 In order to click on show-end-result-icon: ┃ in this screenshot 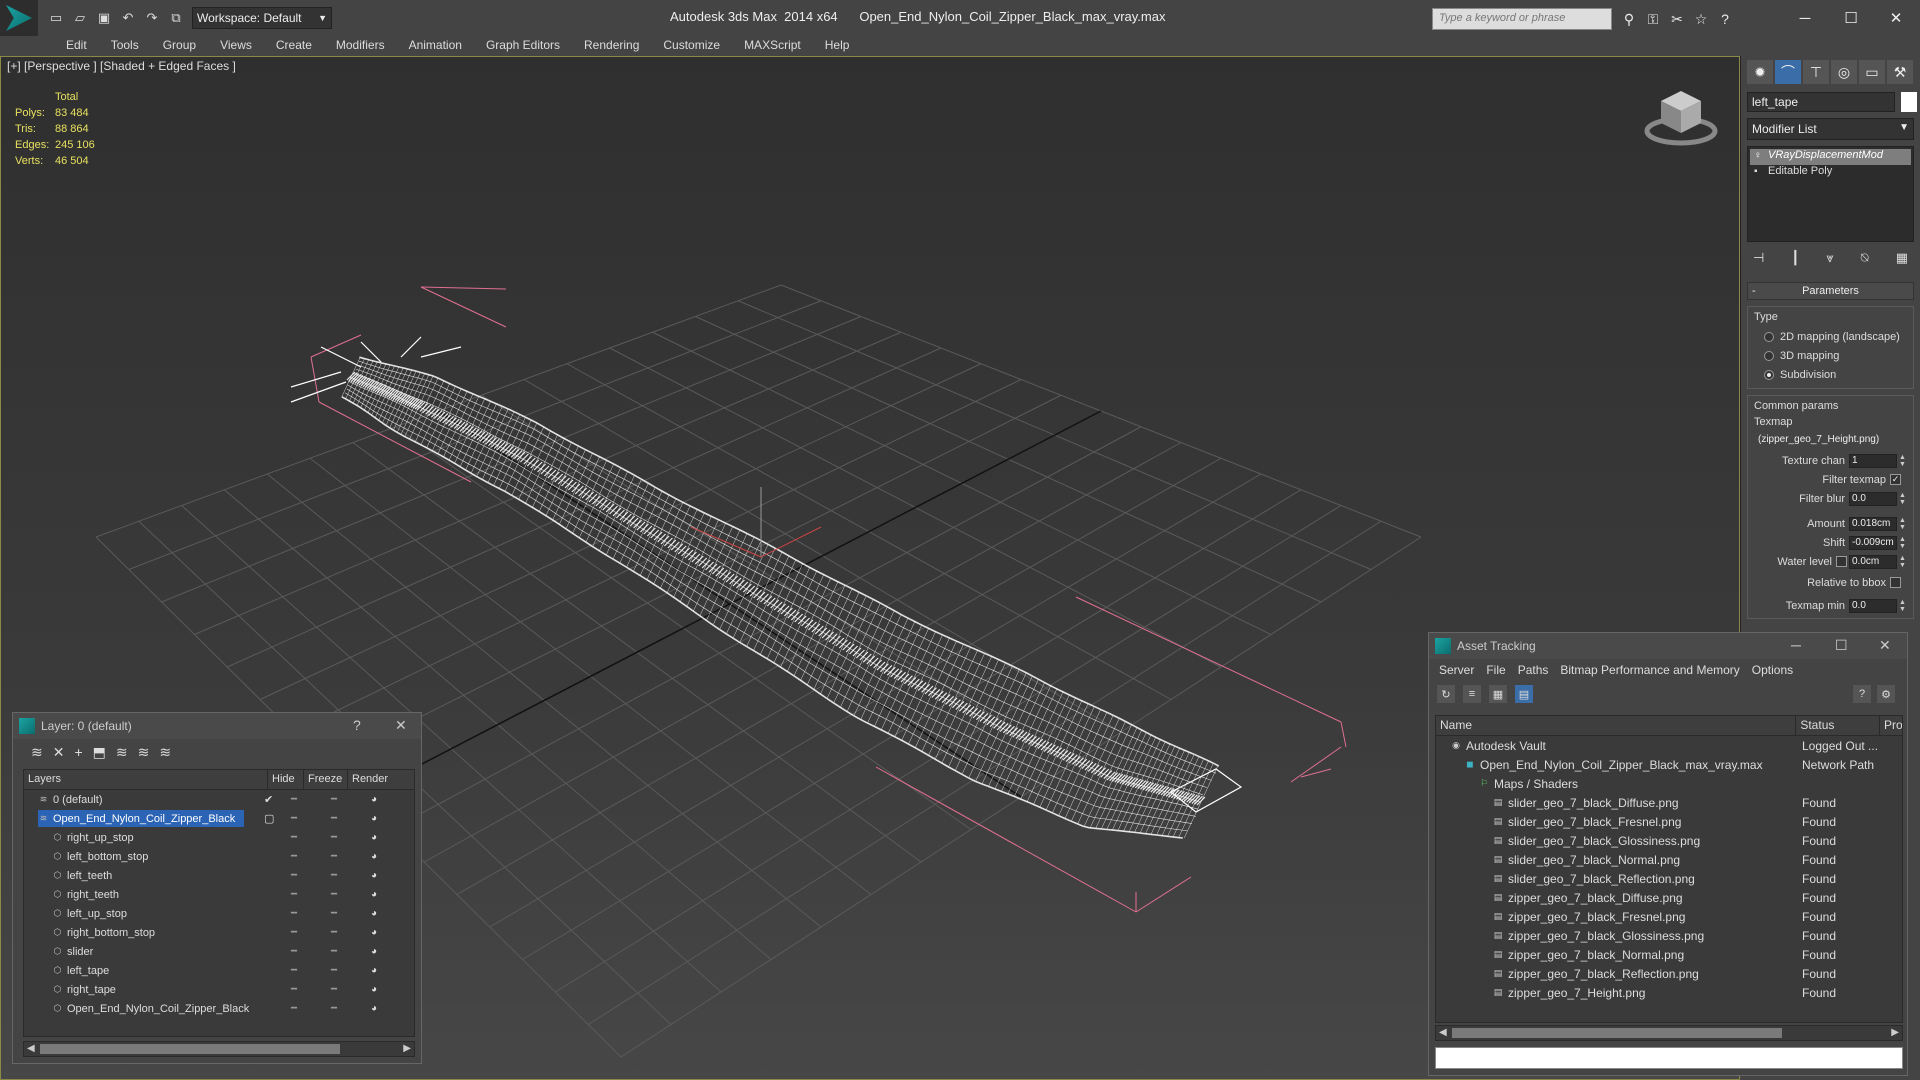, I will do `click(1795, 258)`.